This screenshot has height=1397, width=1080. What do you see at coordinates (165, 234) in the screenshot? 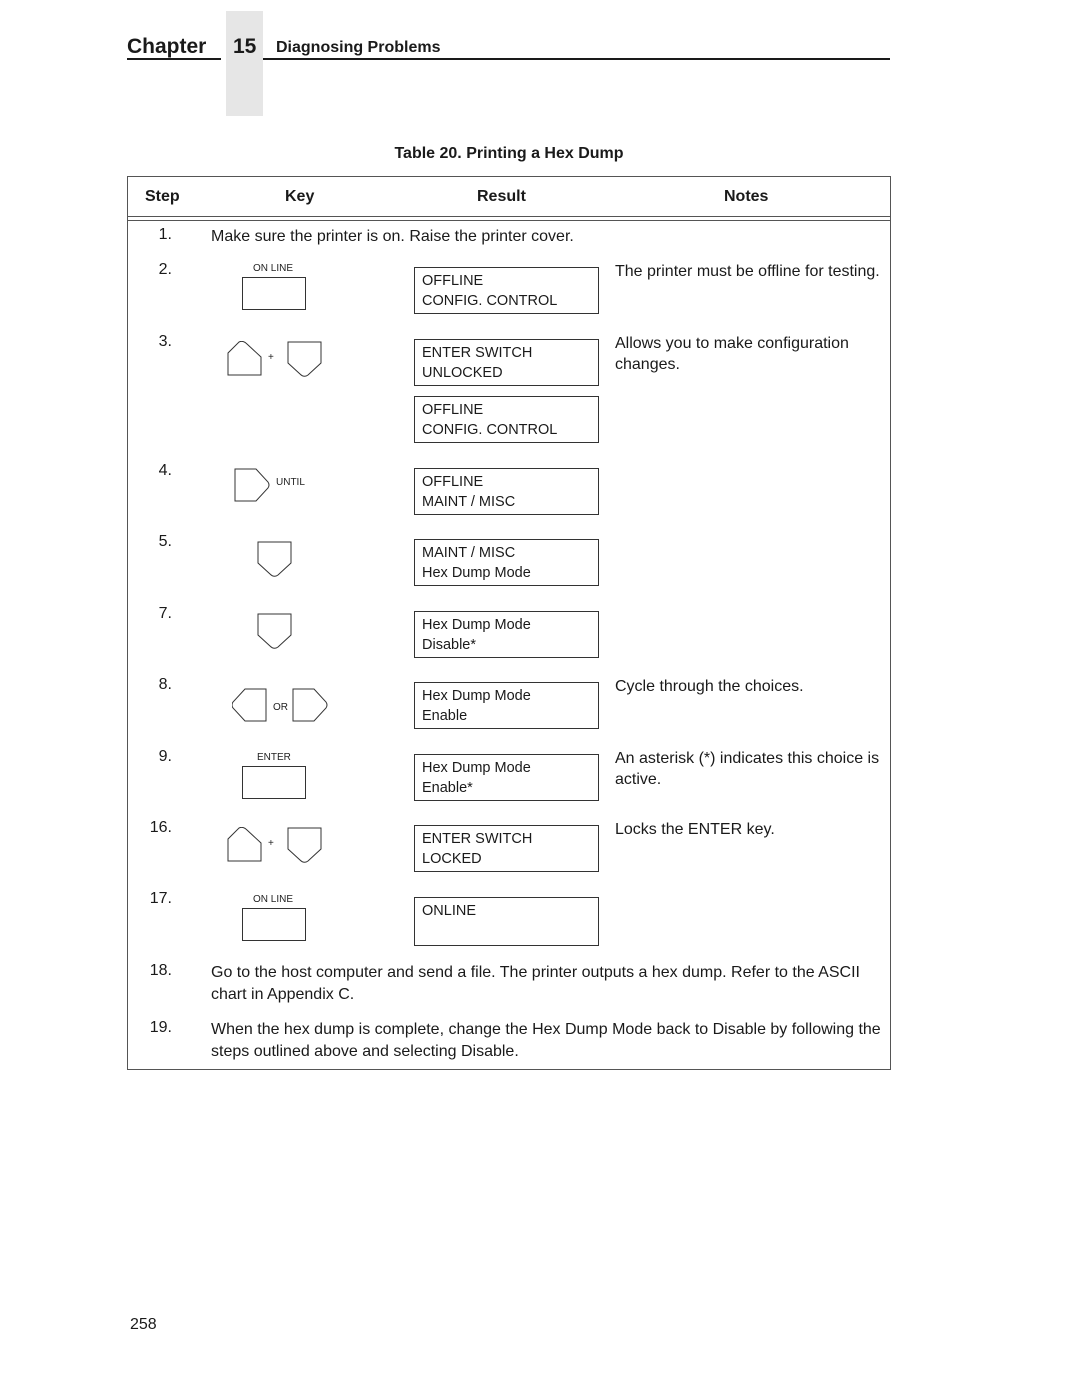
I see `step-number: 1.` at bounding box center [165, 234].